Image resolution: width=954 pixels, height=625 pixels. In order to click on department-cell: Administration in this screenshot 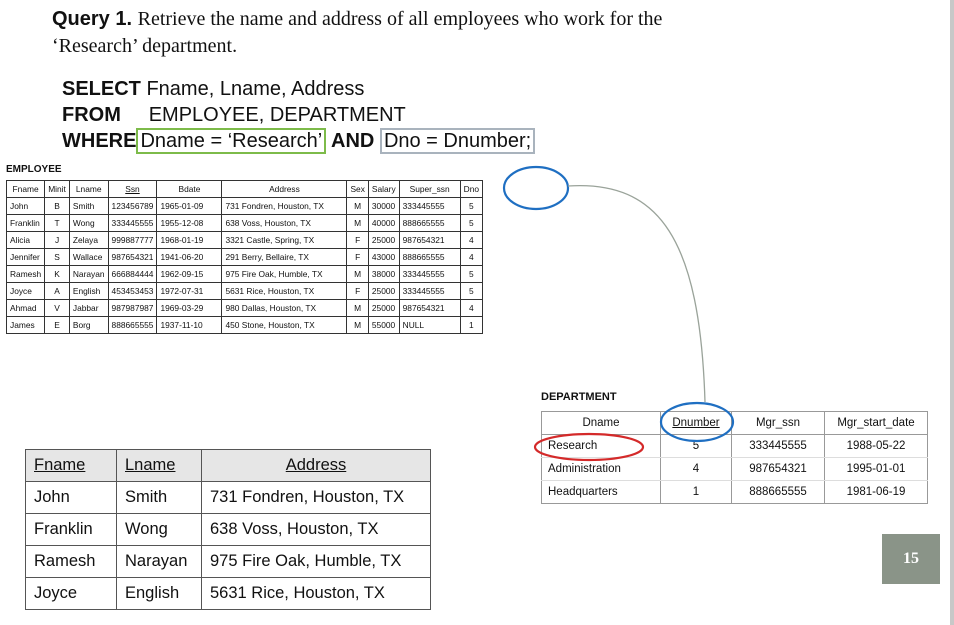, I will do `click(601, 469)`.